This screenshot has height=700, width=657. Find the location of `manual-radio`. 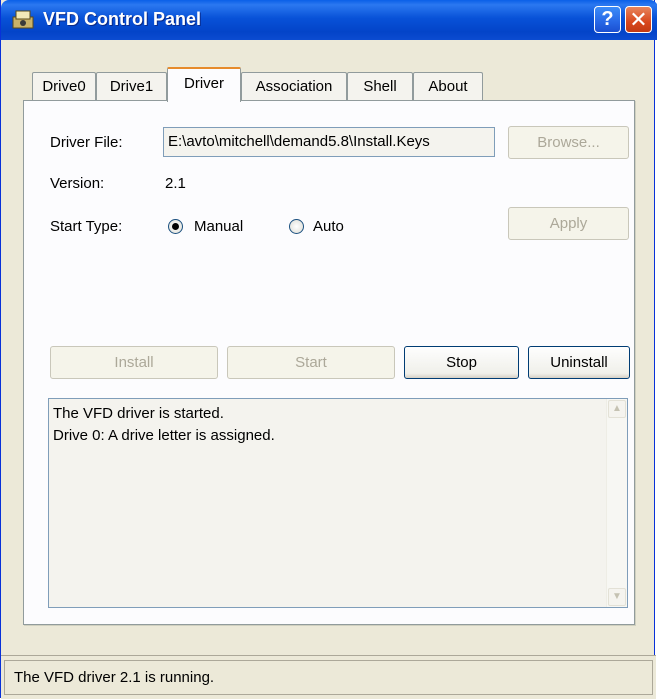

manual-radio is located at coordinates (175, 226).